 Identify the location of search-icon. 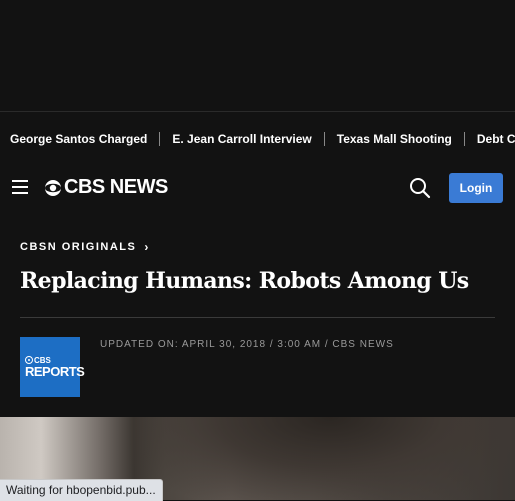
(420, 188).